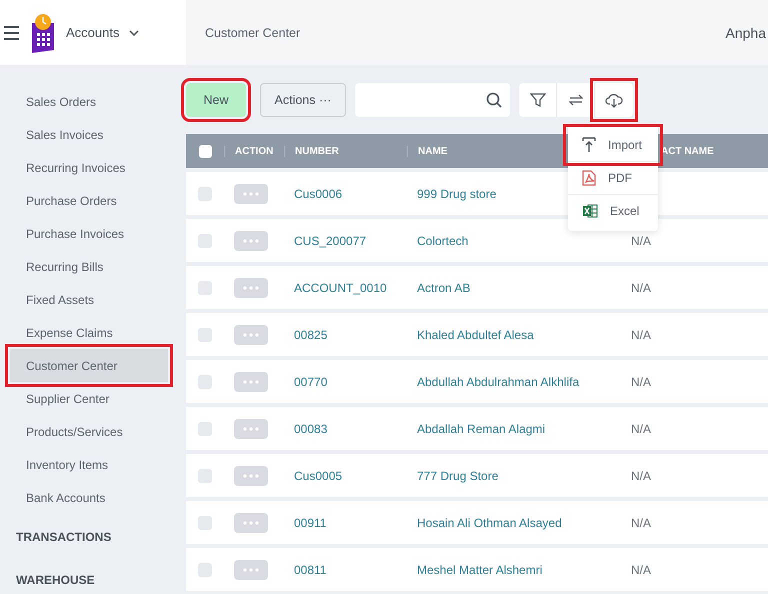 The image size is (768, 594). What do you see at coordinates (457, 475) in the screenshot?
I see `name-link: 777 Drug Store` at bounding box center [457, 475].